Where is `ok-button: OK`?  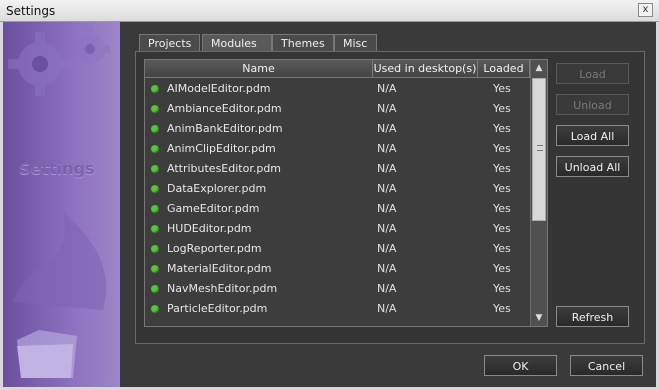
ok-button: OK is located at coordinates (520, 365).